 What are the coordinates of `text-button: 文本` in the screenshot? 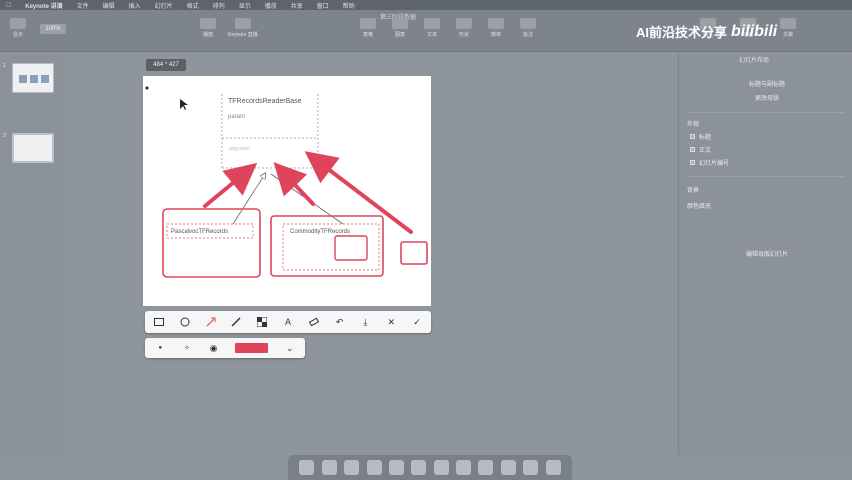 It's located at (432, 28).